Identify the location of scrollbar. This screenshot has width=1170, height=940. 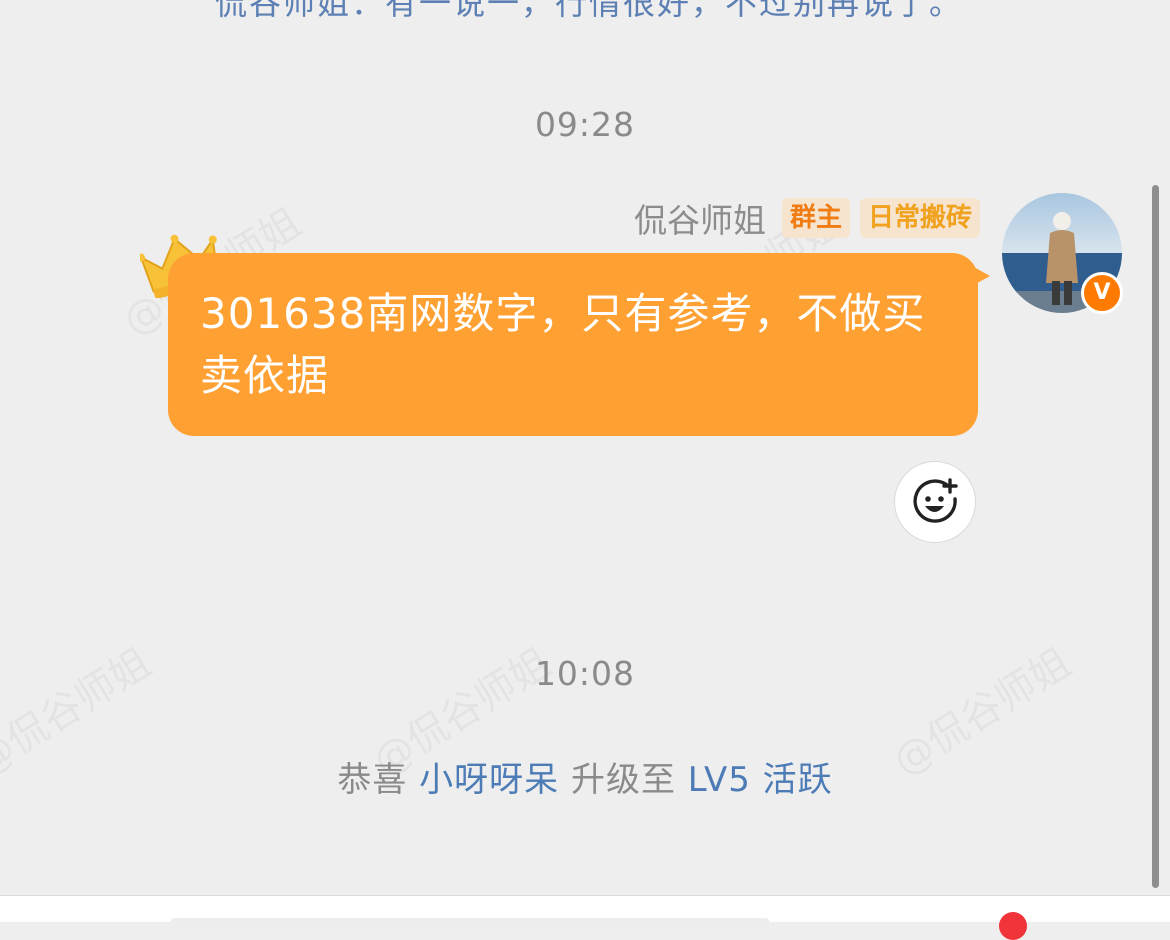
(1155, 536).